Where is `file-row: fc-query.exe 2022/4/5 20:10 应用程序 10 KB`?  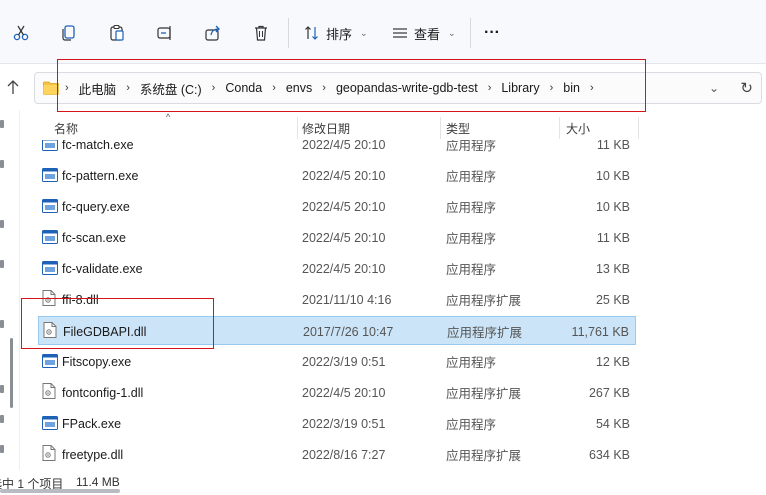 file-row: fc-query.exe 2022/4/5 20:10 应用程序 10 KB is located at coordinates (337, 206).